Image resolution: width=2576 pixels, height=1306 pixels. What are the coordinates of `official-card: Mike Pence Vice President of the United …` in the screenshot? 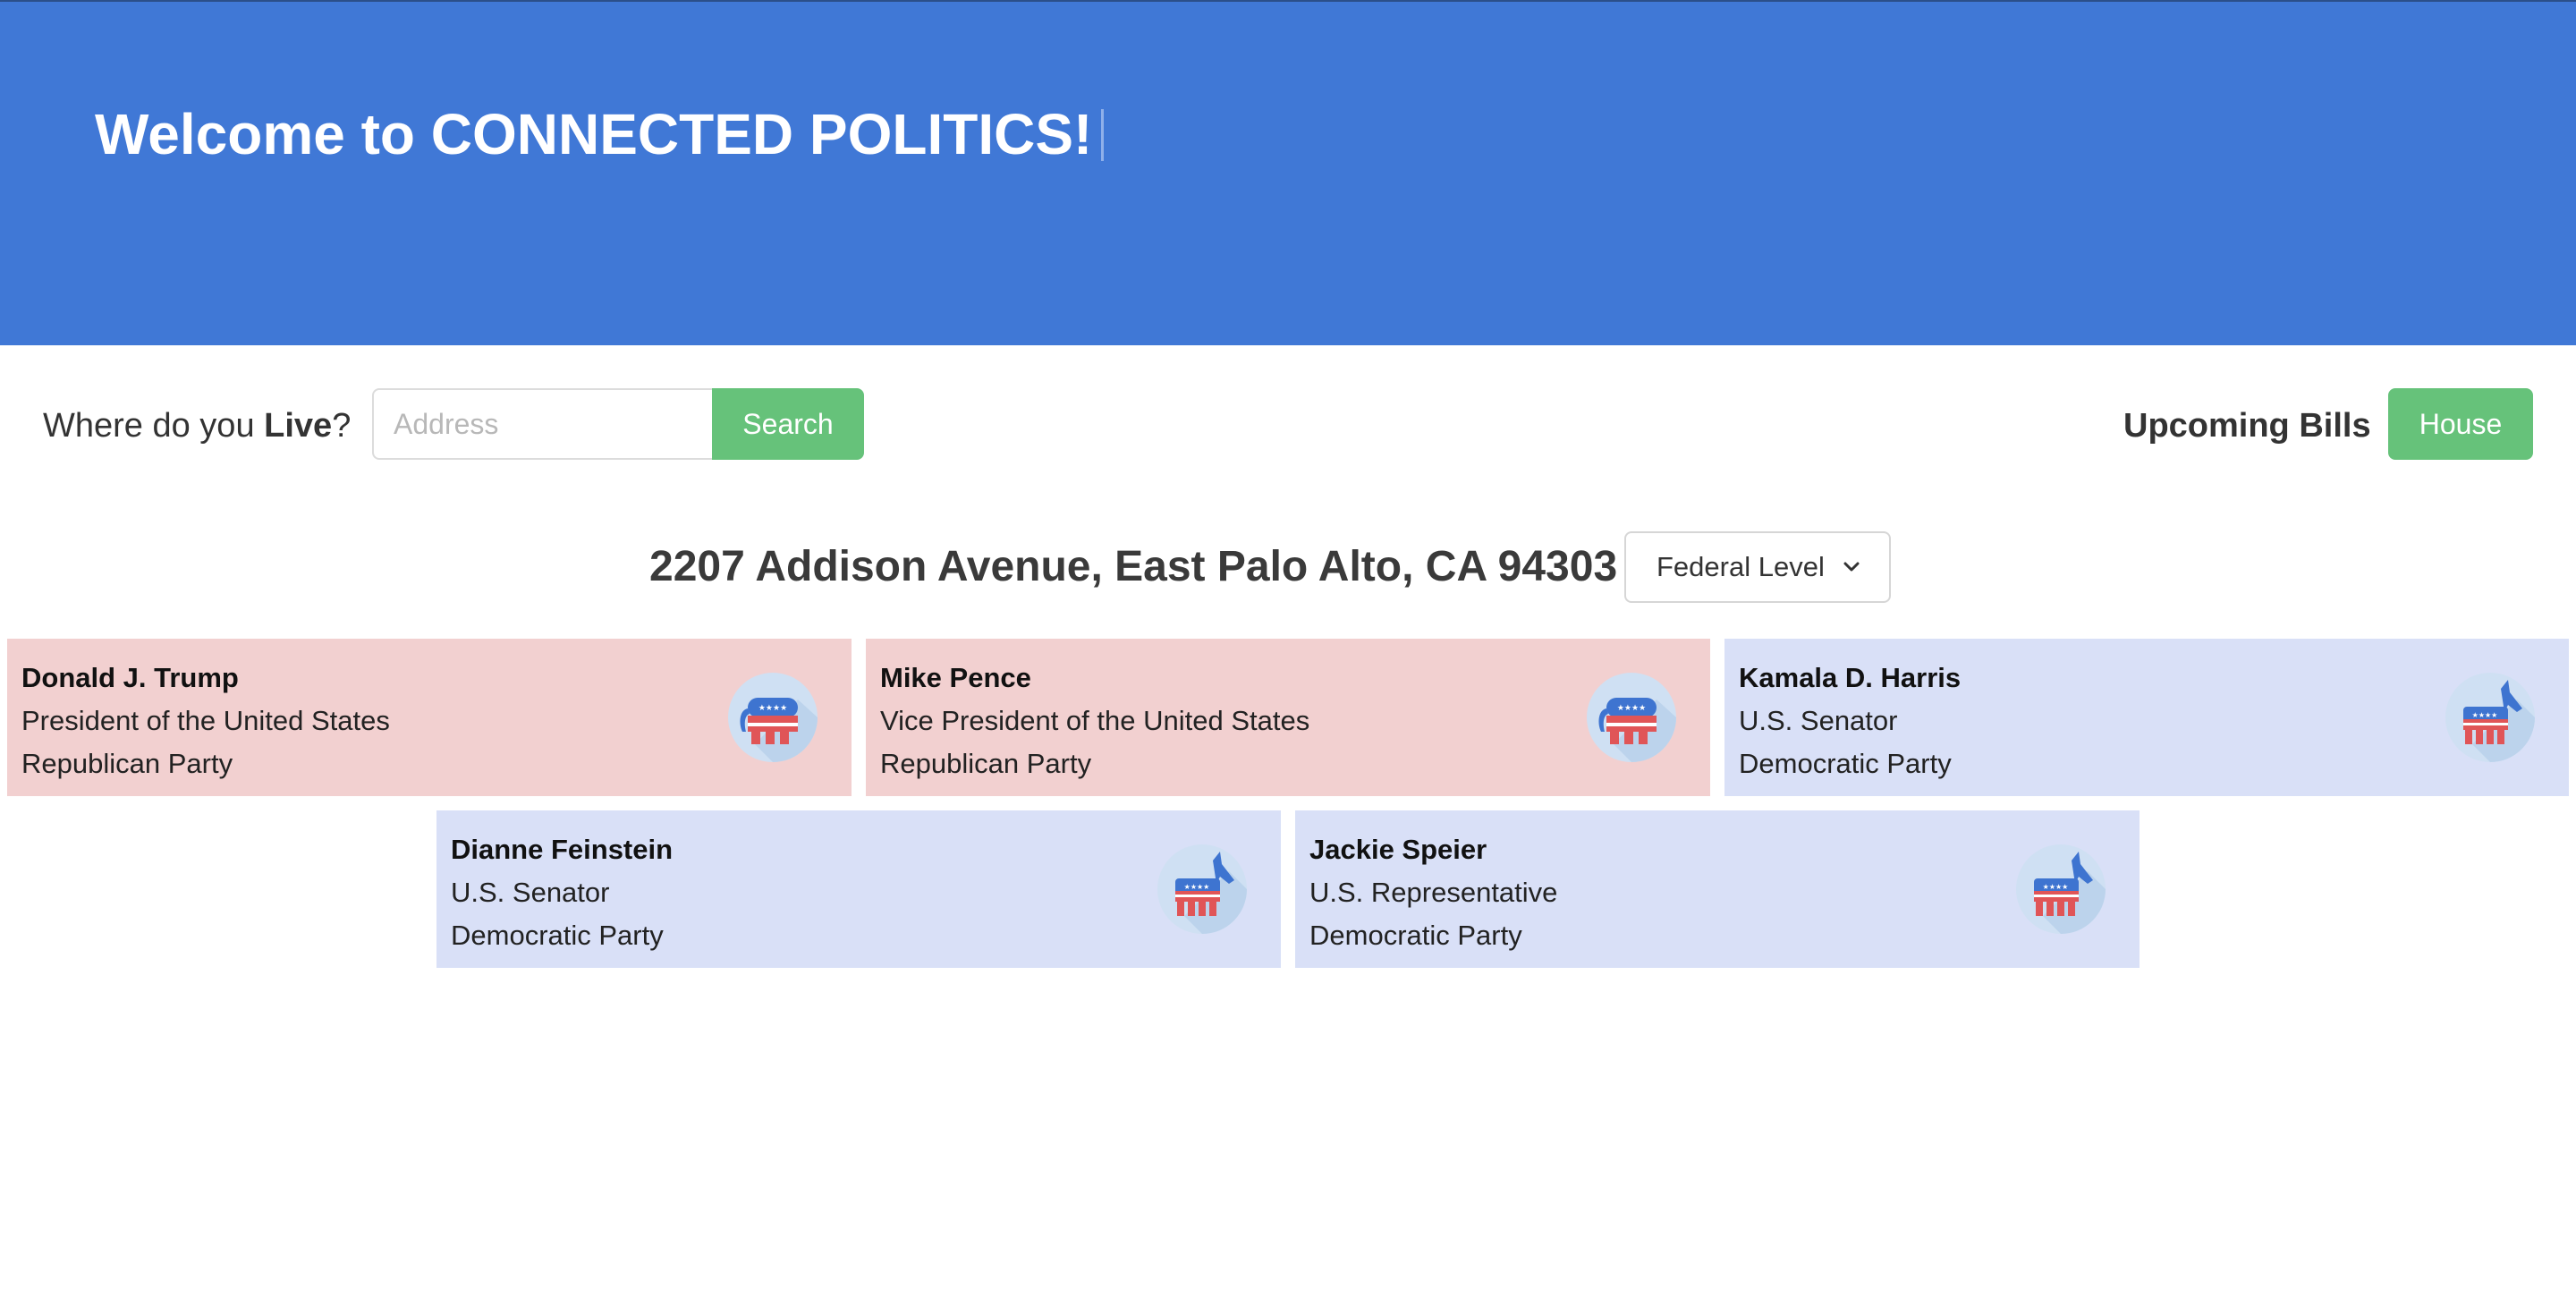 It's located at (1288, 717).